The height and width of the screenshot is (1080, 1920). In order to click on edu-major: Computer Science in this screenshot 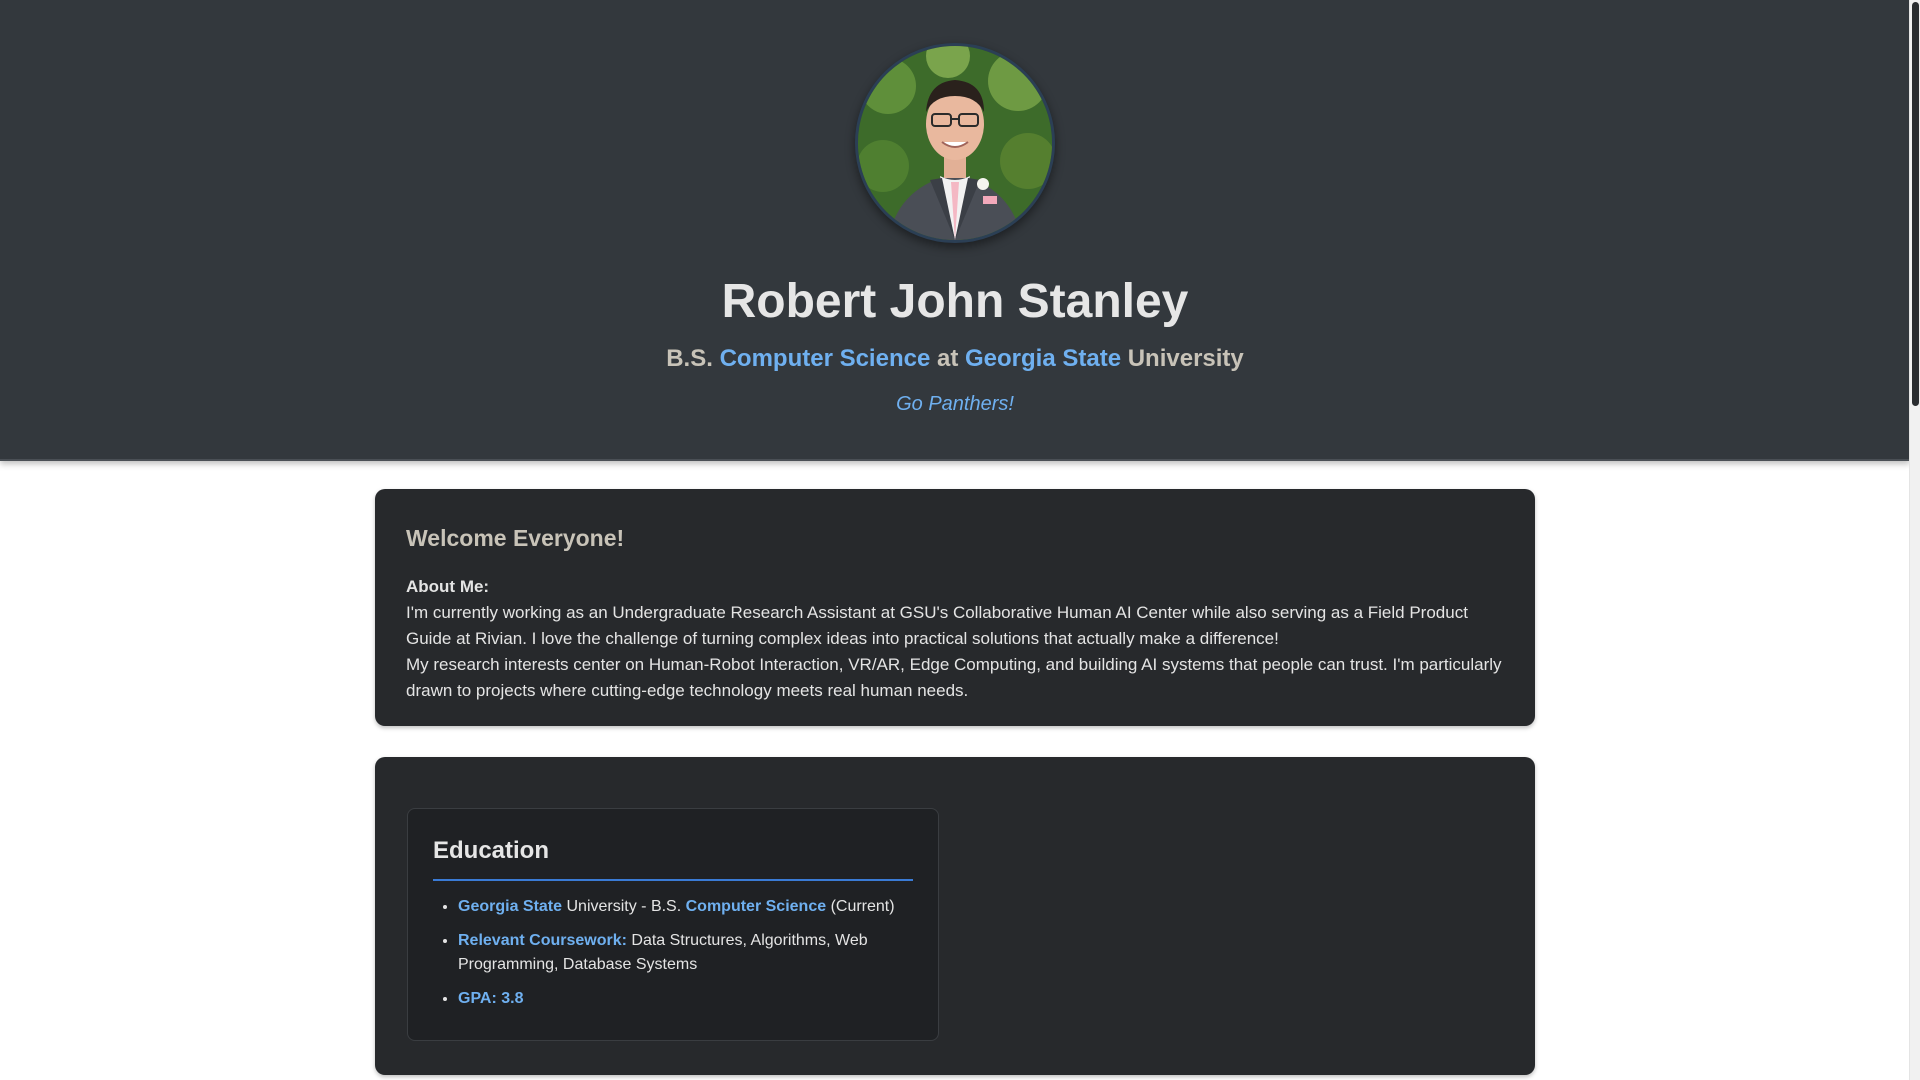, I will do `click(756, 906)`.